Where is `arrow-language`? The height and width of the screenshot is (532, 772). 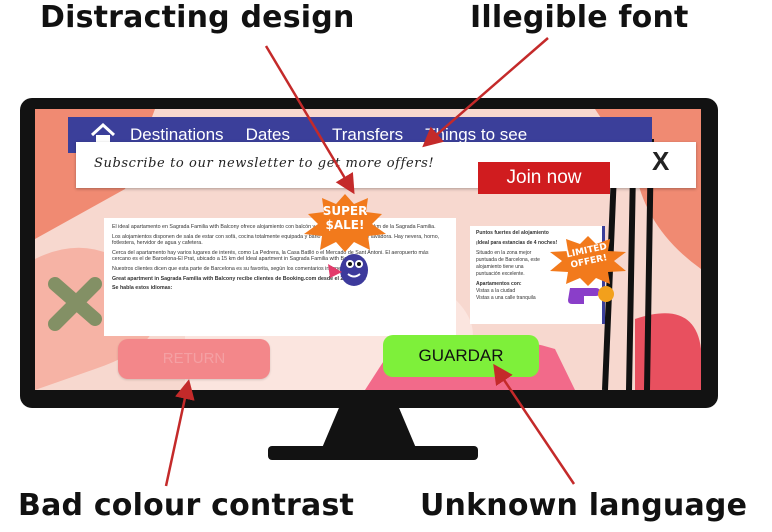 arrow-language is located at coordinates (534, 424).